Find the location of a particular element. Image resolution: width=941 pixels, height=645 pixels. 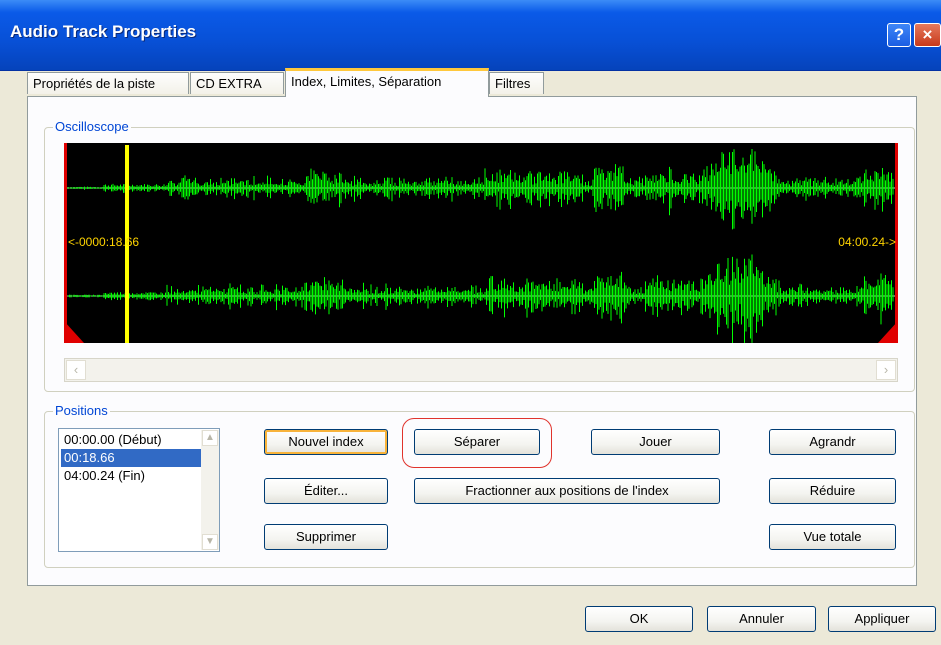

oscilloscope-label: Oscilloscope is located at coordinates (92, 126).